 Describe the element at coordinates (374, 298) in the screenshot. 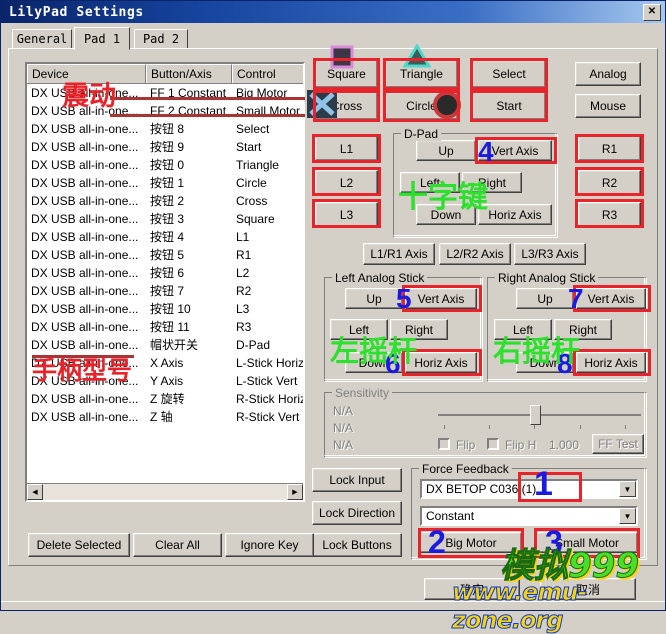

I see `lstick-up-button: Up` at that location.